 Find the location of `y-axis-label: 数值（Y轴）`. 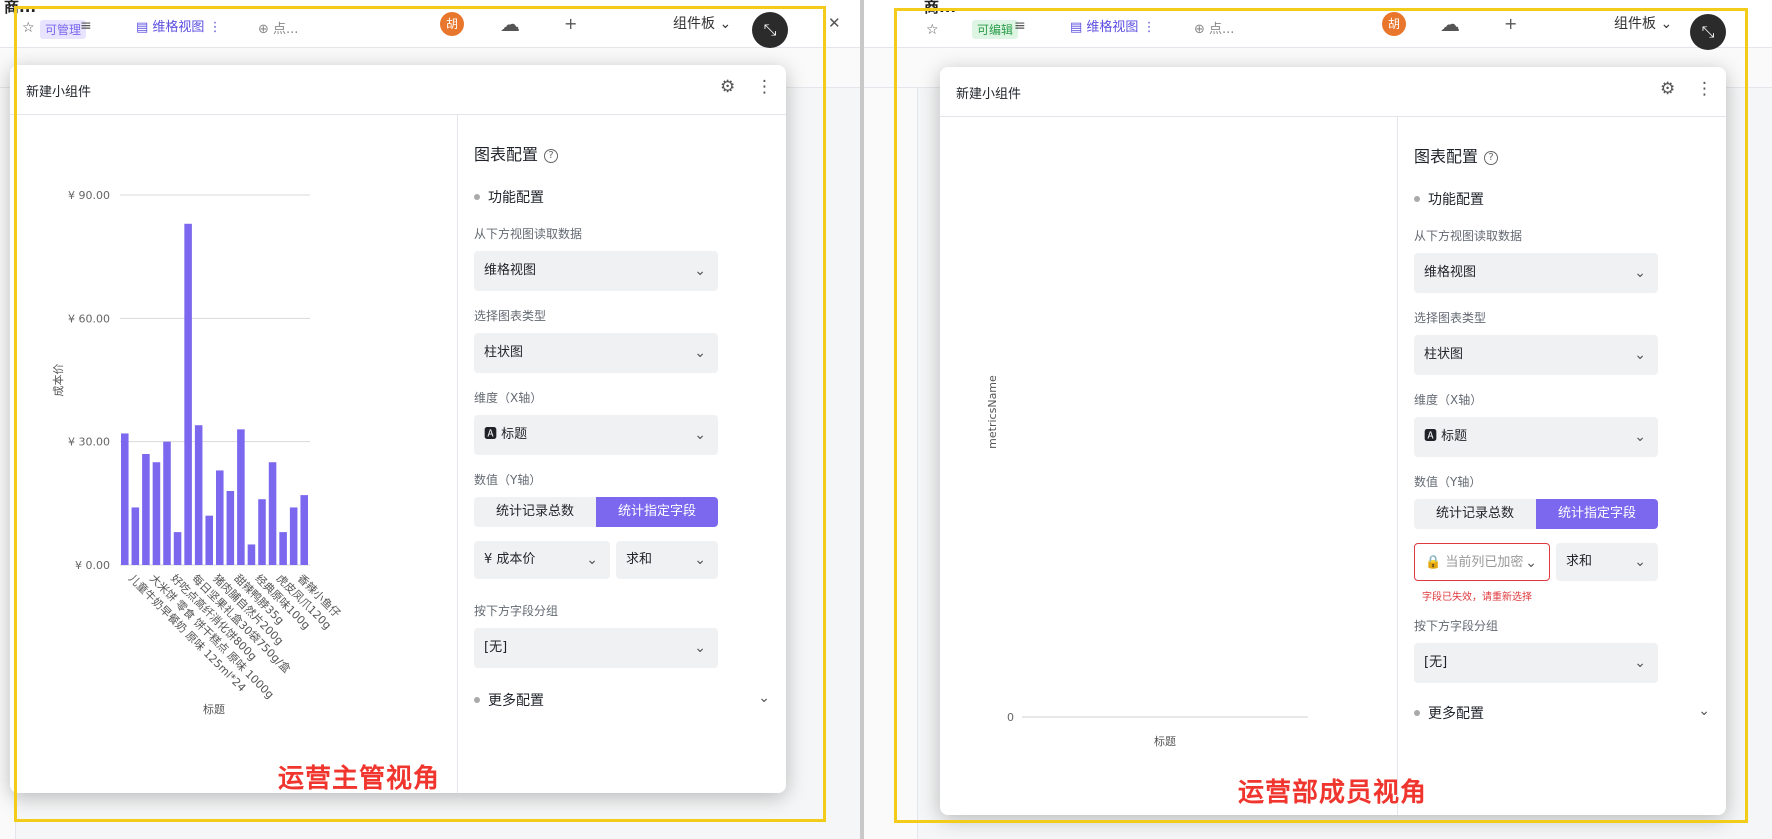

y-axis-label: 数值（Y轴） is located at coordinates (508, 480).